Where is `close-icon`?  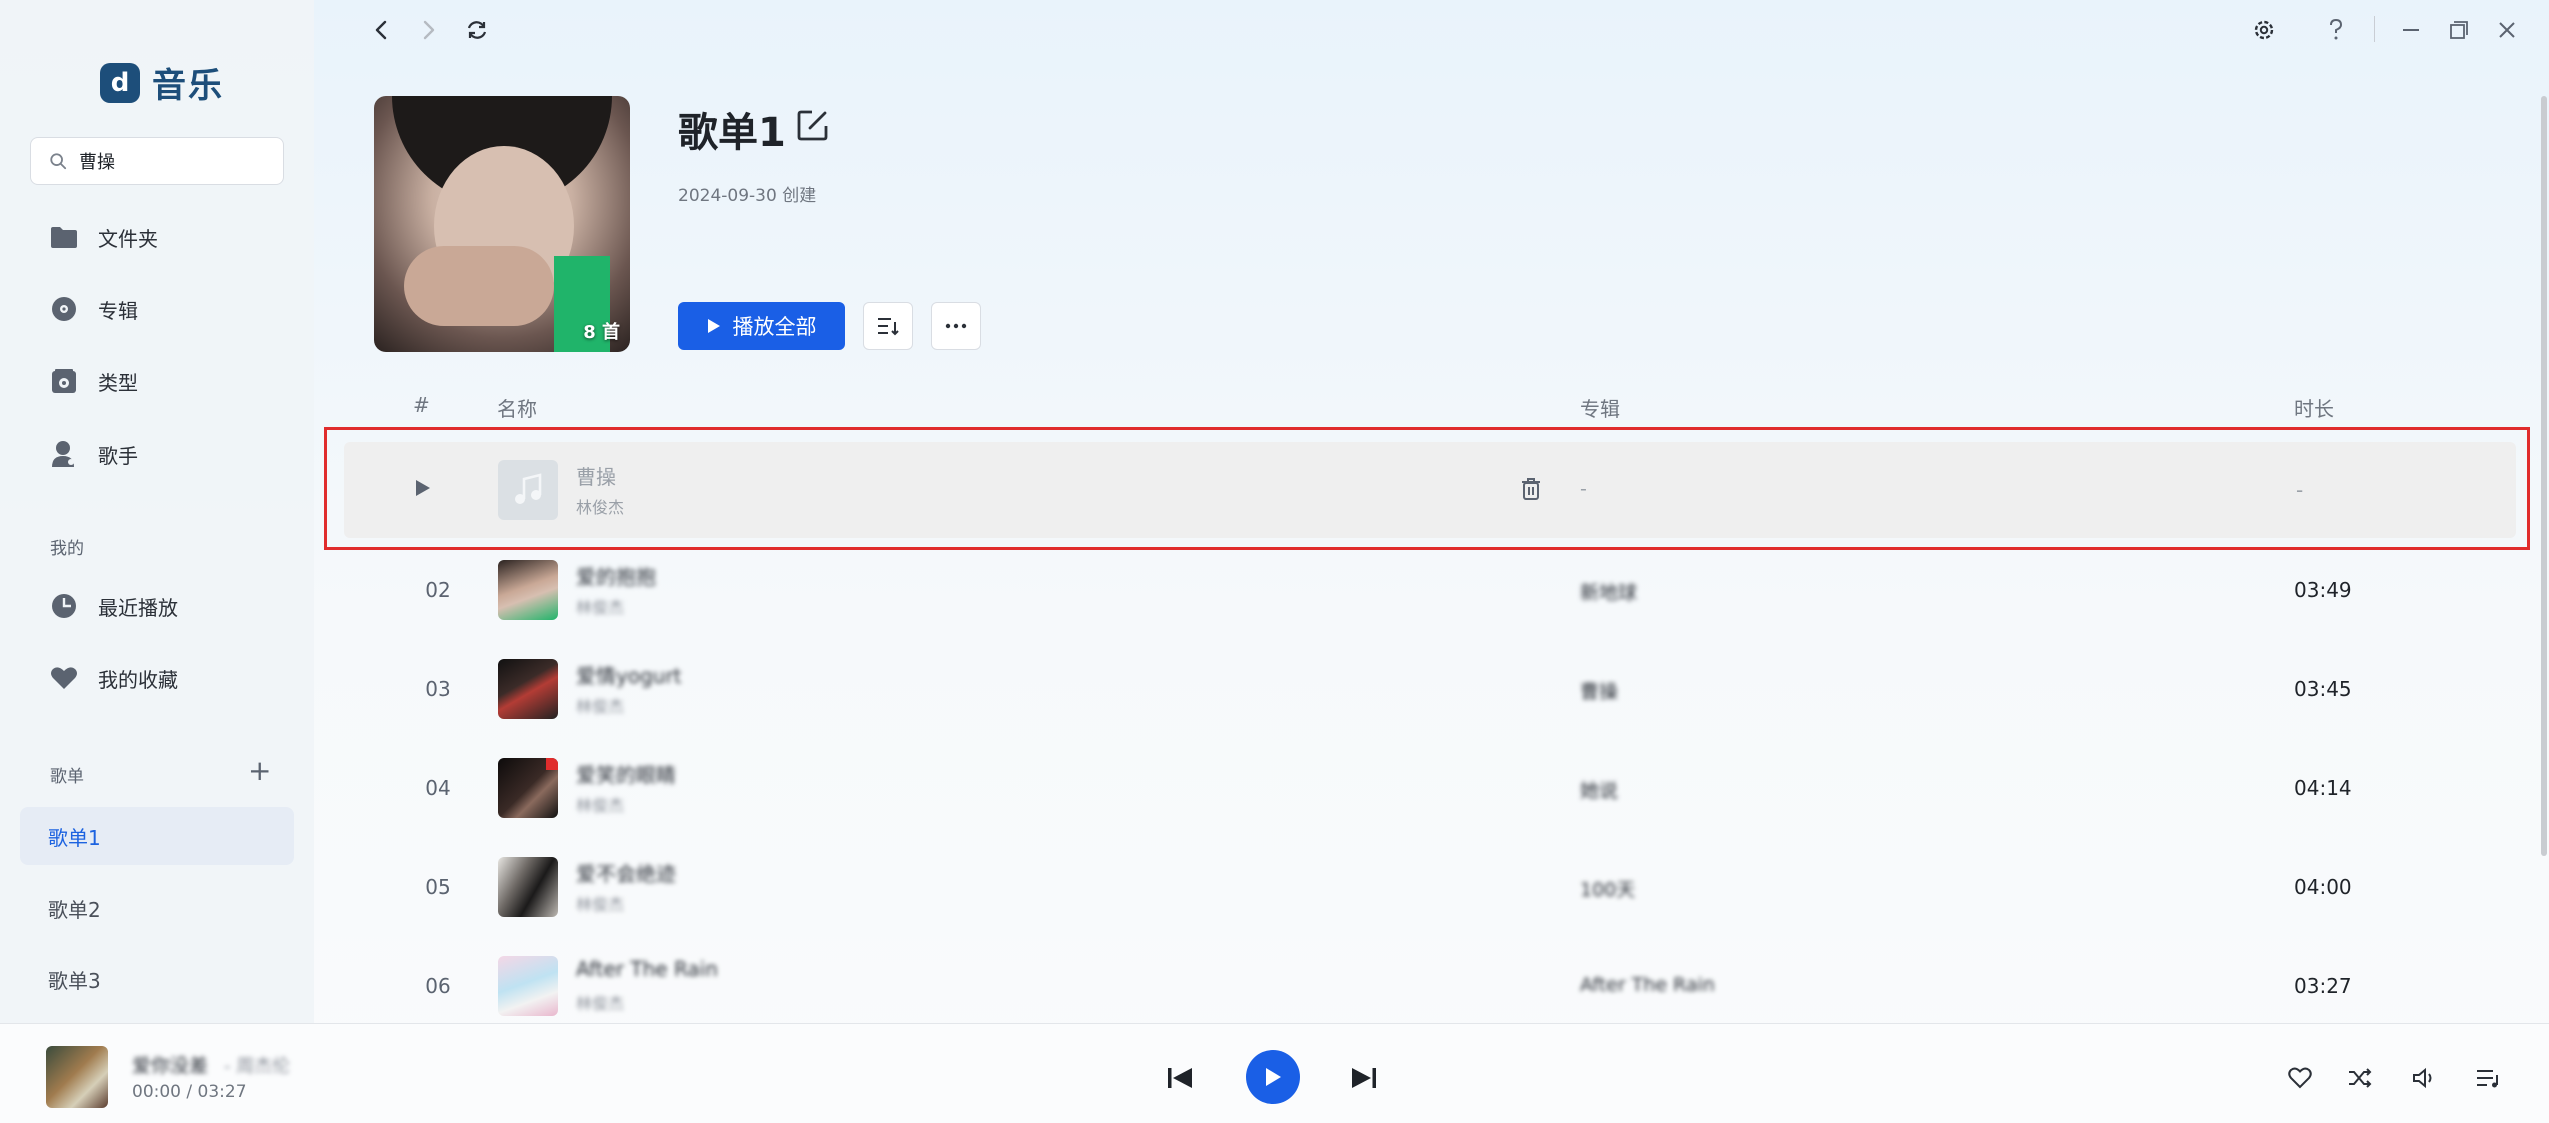
close-icon is located at coordinates (2507, 30).